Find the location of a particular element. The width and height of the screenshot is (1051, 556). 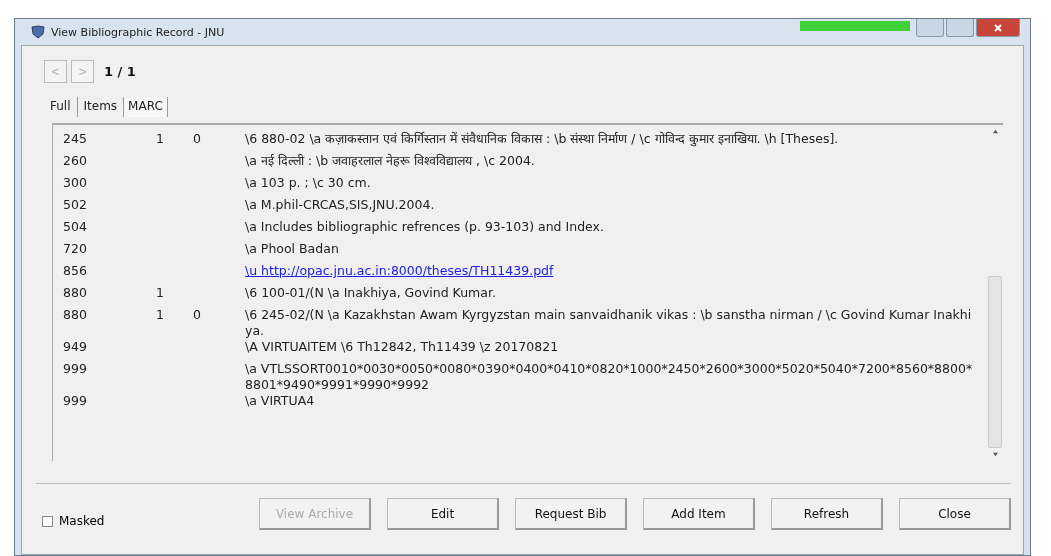

marc-tag: 504 is located at coordinates (104, 226).